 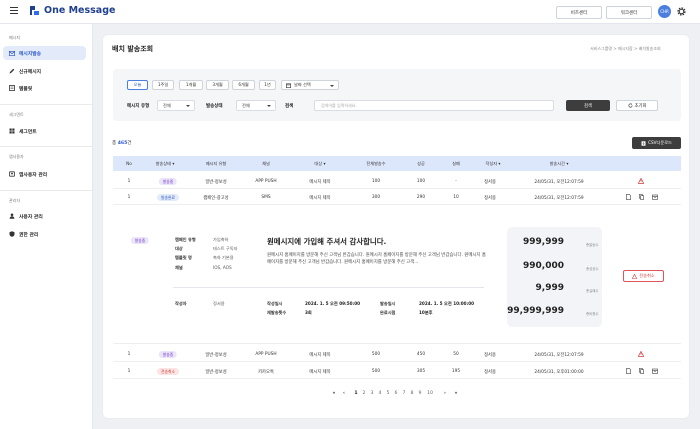 I want to click on last-page-button: », so click(x=456, y=393).